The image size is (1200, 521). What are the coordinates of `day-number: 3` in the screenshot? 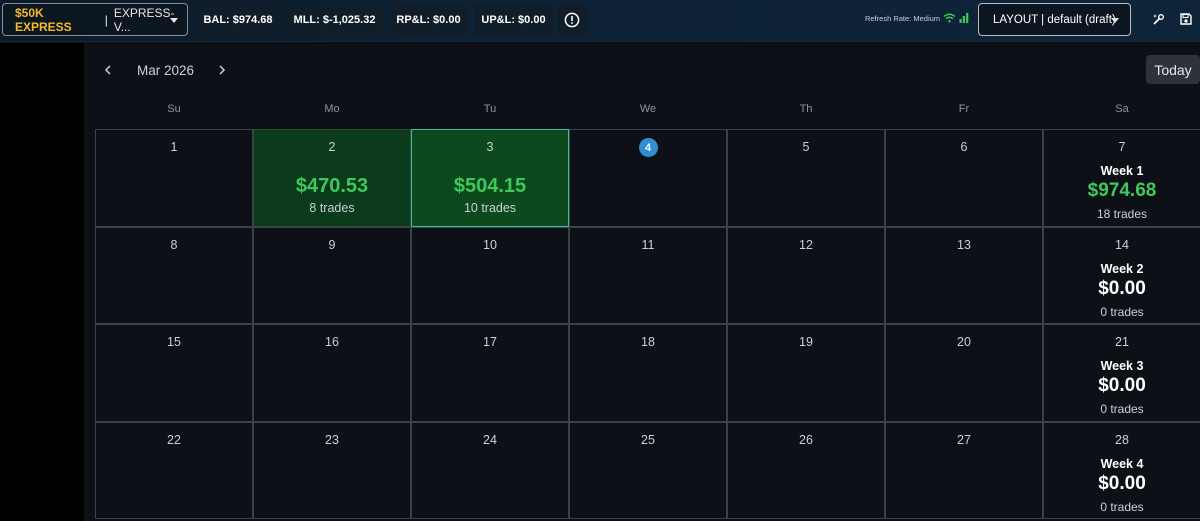 It's located at (490, 147).